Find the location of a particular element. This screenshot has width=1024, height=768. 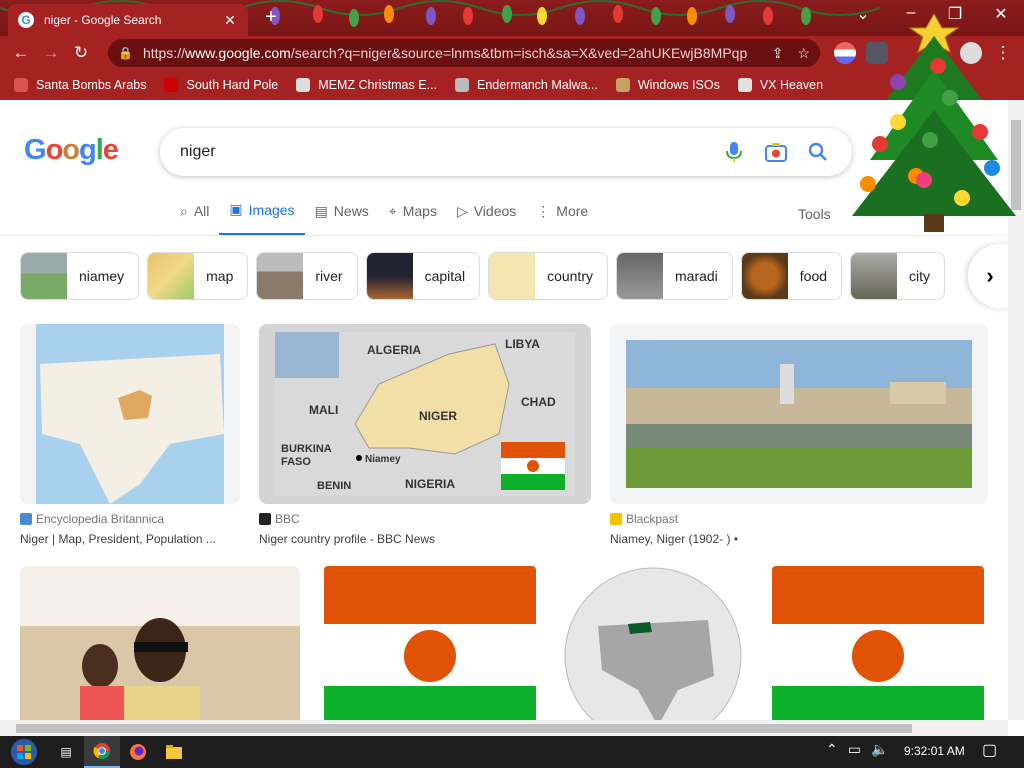

share-icon: ⇪ is located at coordinates (778, 53).